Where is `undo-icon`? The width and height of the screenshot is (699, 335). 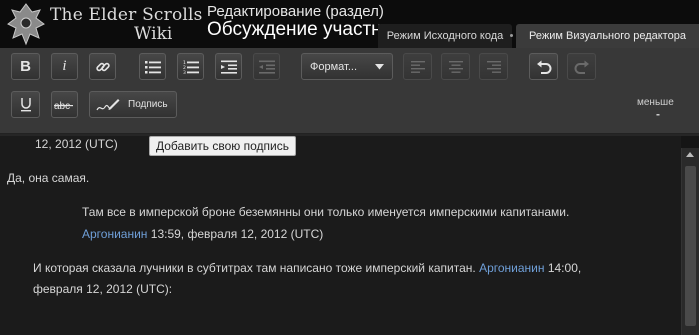 undo-icon is located at coordinates (543, 67).